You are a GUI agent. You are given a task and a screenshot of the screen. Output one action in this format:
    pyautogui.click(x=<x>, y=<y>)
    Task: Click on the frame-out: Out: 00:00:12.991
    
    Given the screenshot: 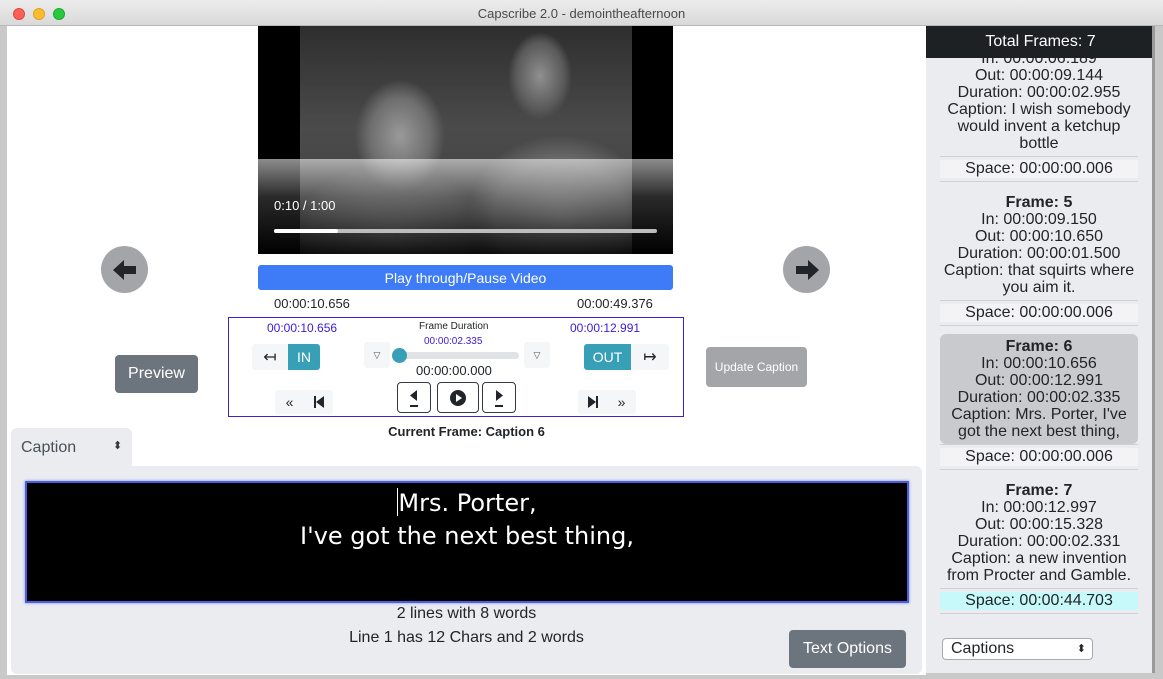 What is the action you would take?
    pyautogui.click(x=1039, y=380)
    